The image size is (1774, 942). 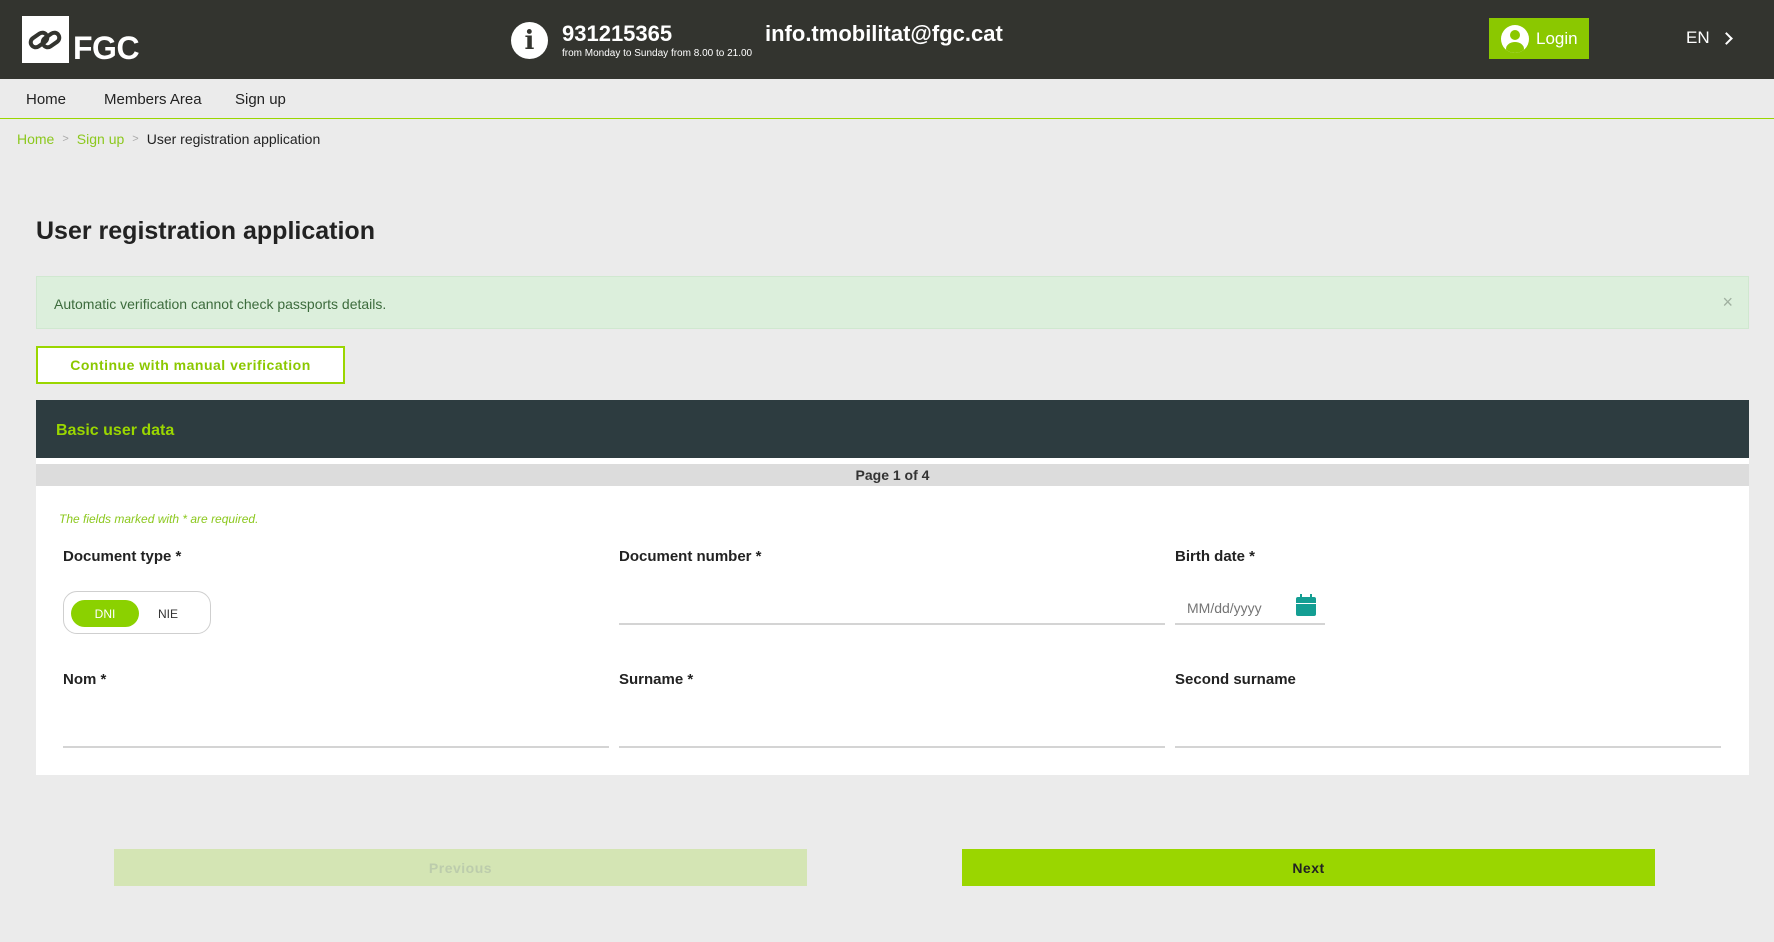 I want to click on document-number-label: Document number *, so click(x=690, y=556).